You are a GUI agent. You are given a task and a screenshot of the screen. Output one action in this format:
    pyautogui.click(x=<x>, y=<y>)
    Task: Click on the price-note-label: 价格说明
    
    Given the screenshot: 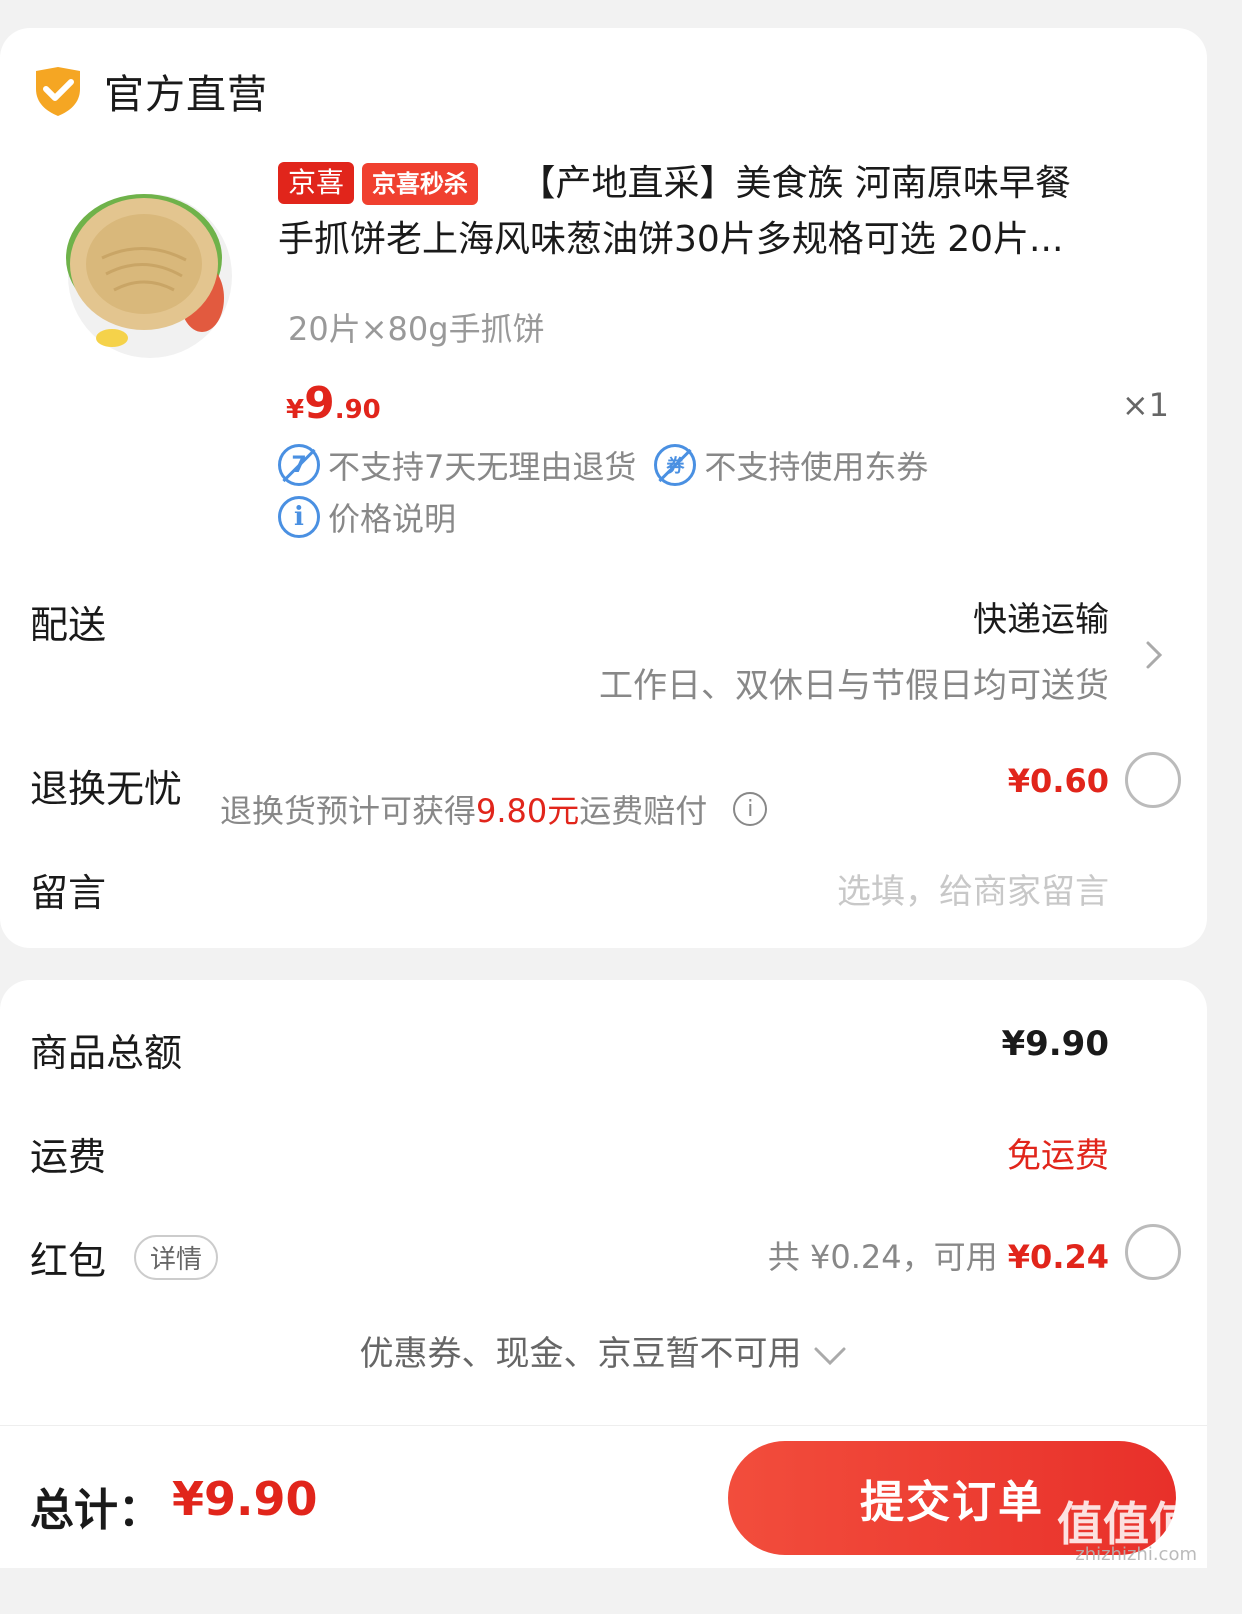 What is the action you would take?
    pyautogui.click(x=392, y=519)
    